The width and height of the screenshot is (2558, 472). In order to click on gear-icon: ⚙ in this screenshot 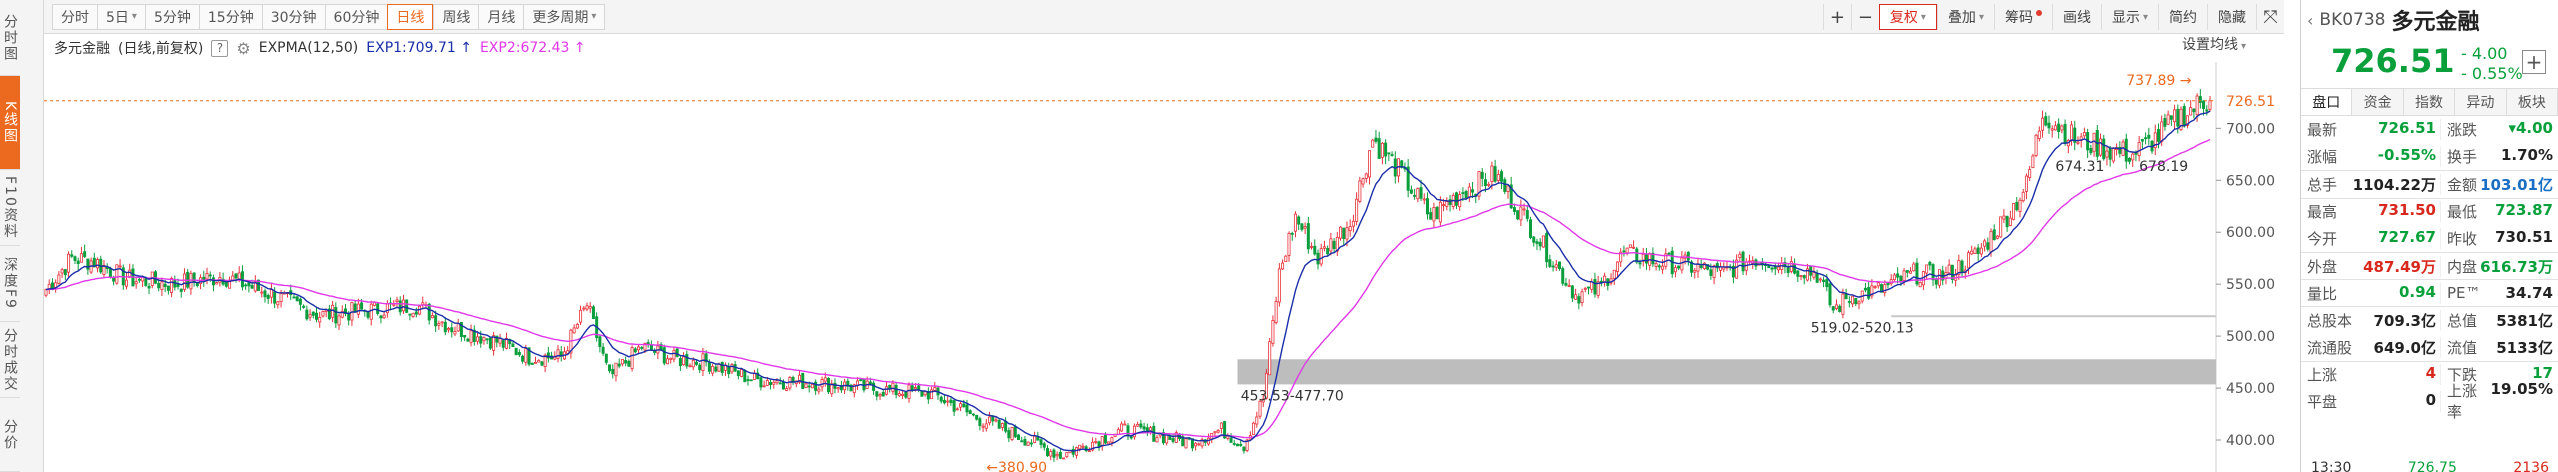, I will do `click(243, 48)`.